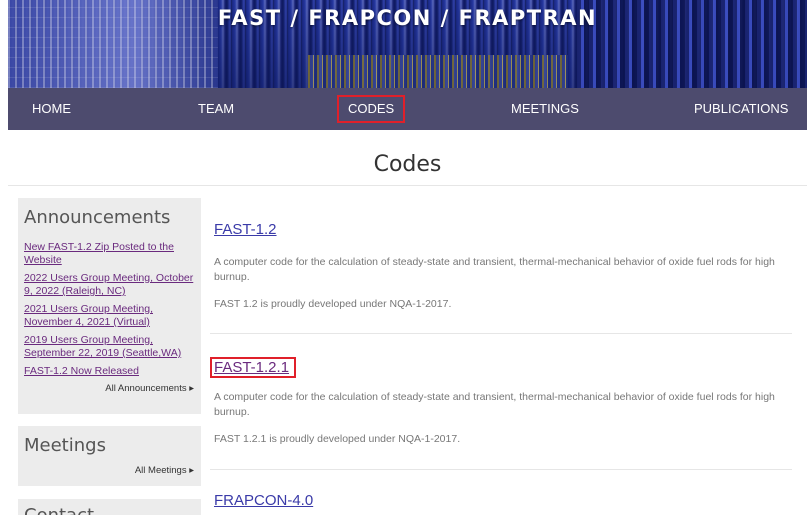  Describe the element at coordinates (216, 109) in the screenshot. I see `nav-team: TEAM` at that location.